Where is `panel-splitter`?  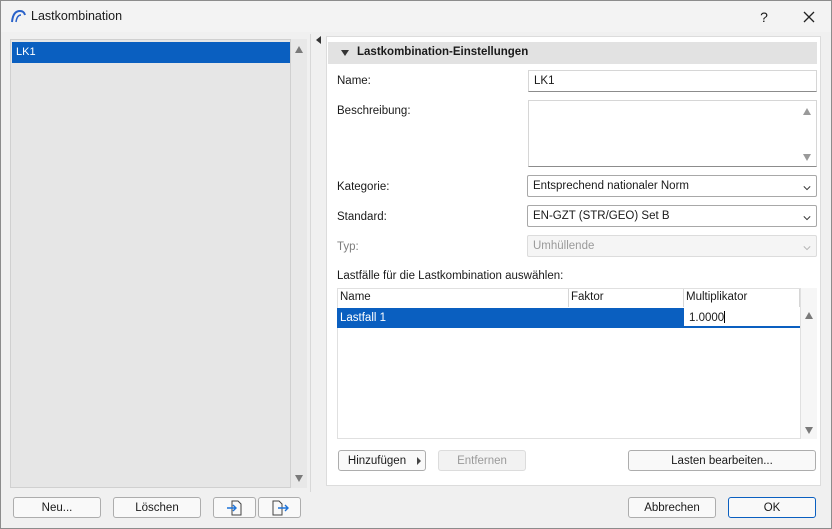
panel-splitter is located at coordinates (315, 263).